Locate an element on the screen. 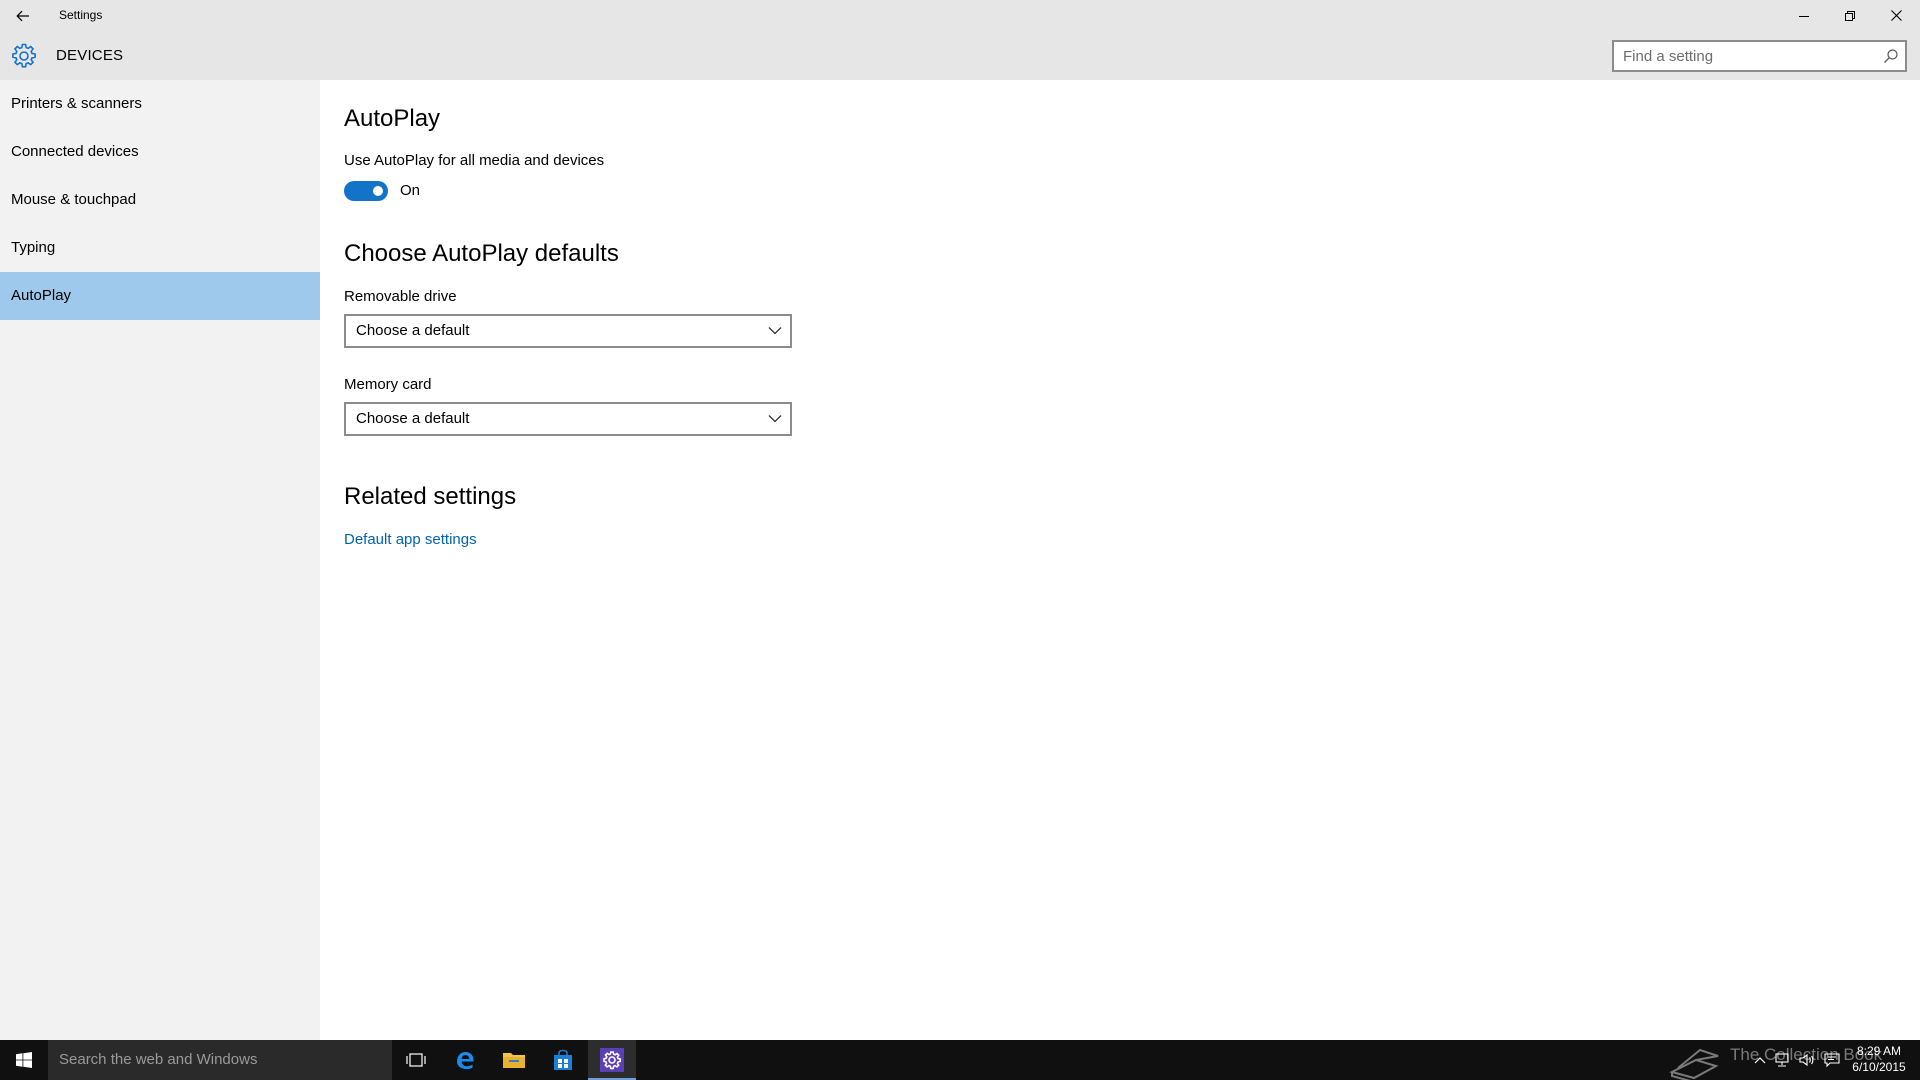 This screenshot has height=1080, width=1920. toggle-state-label: On is located at coordinates (410, 190).